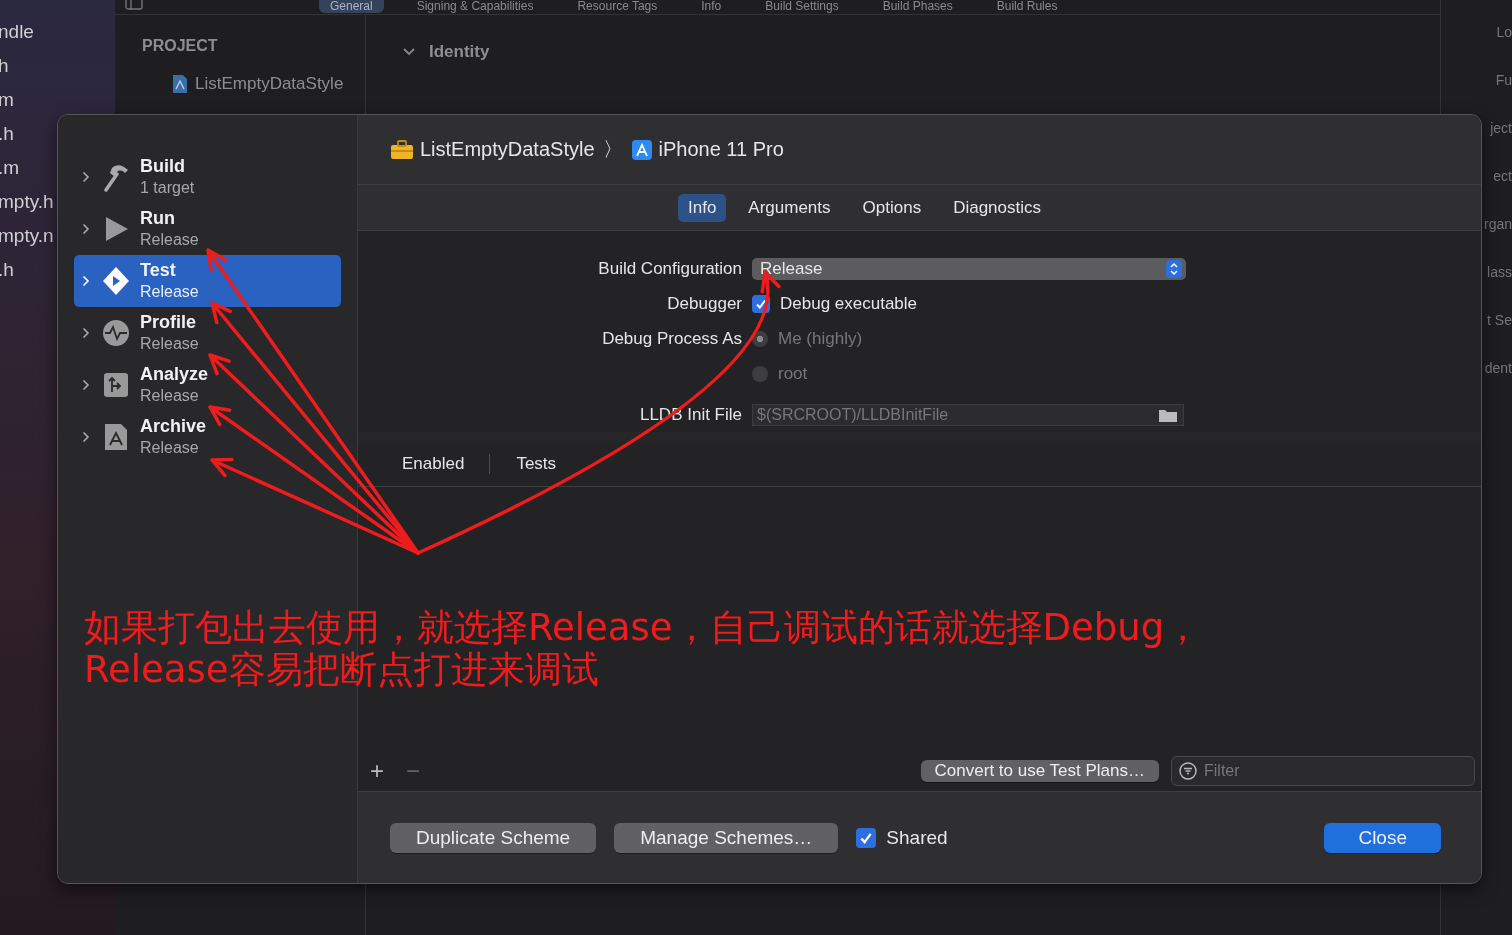  I want to click on archive-document-icon, so click(116, 437).